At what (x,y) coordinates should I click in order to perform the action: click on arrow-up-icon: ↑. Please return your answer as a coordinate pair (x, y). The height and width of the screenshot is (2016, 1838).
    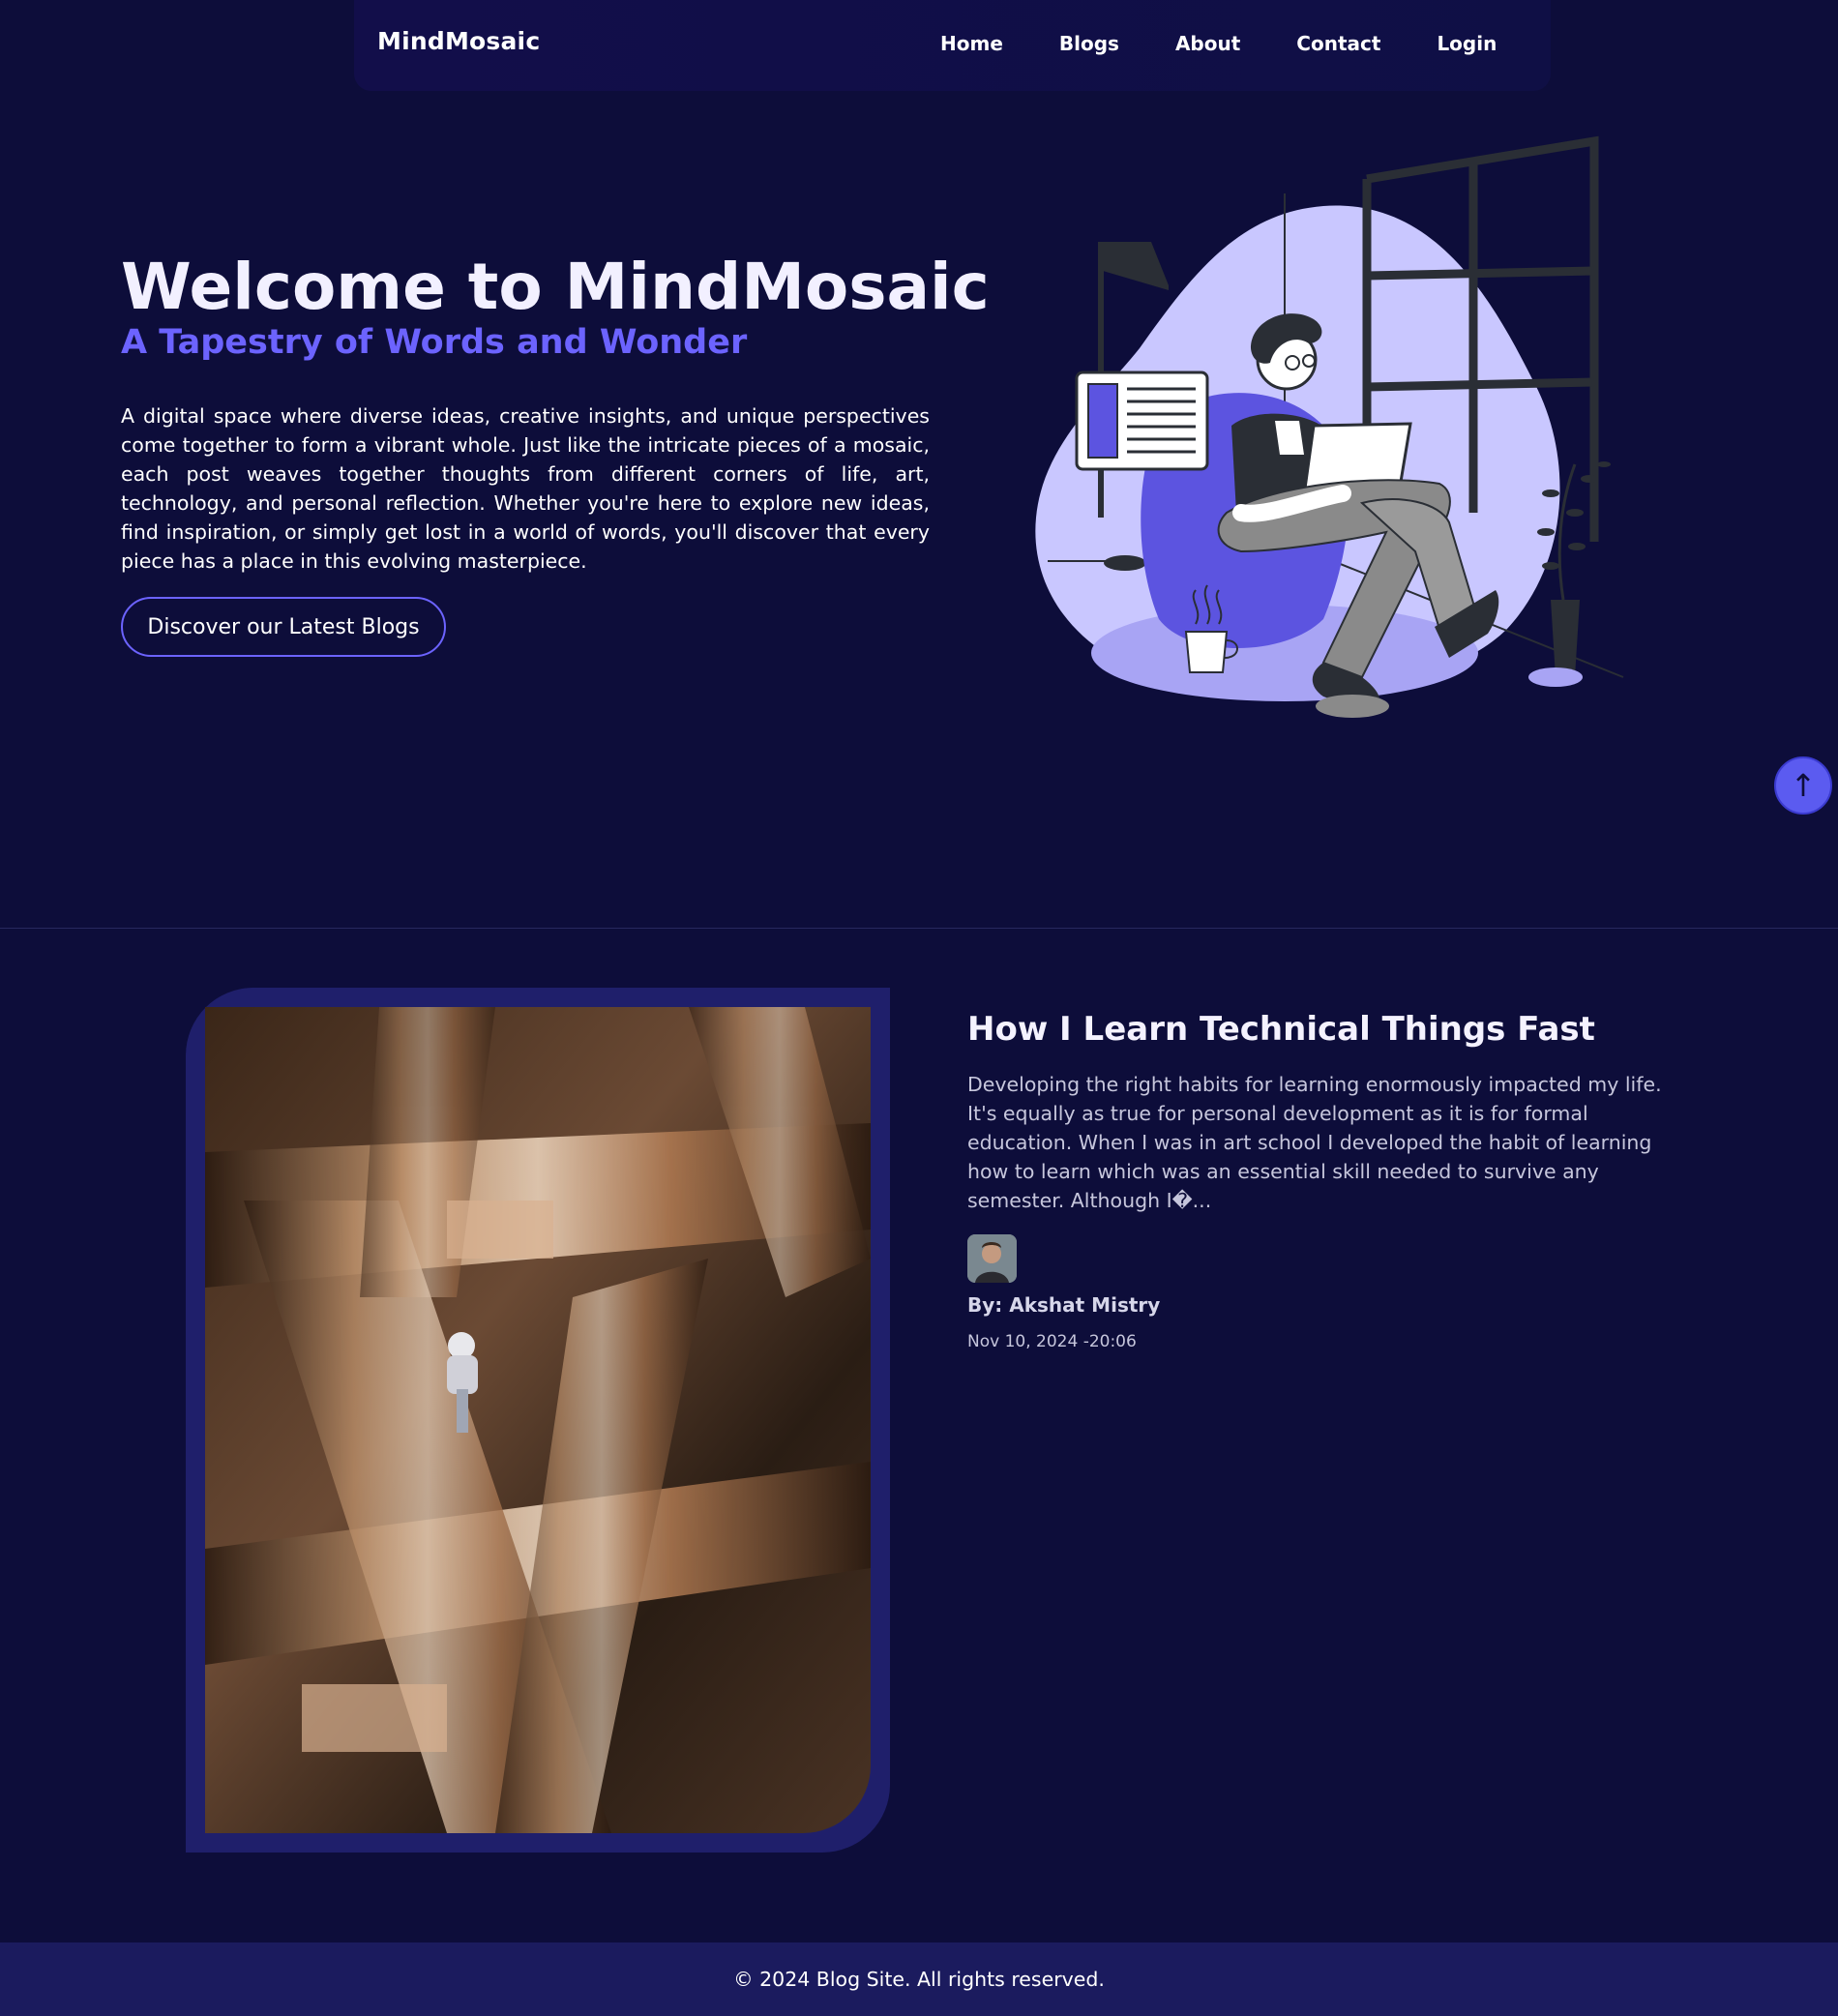
    Looking at the image, I should click on (1804, 785).